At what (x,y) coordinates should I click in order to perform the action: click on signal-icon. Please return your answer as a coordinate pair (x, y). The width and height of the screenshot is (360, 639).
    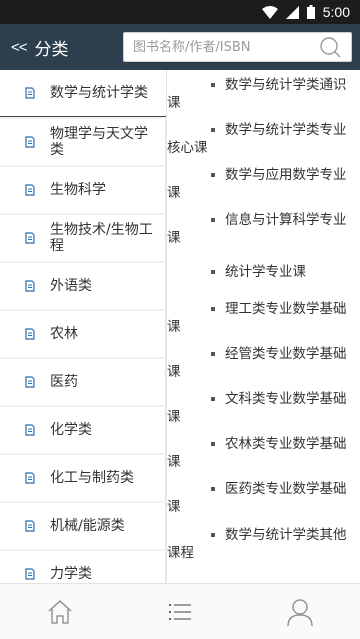
    Looking at the image, I should click on (292, 12).